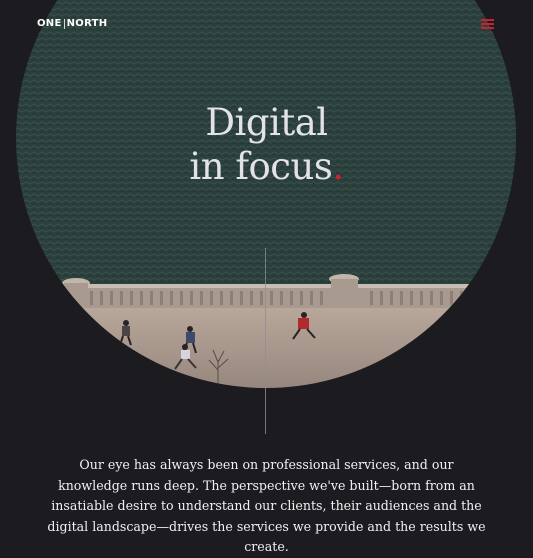  I want to click on hero-heading-line2: in focus., so click(266, 167).